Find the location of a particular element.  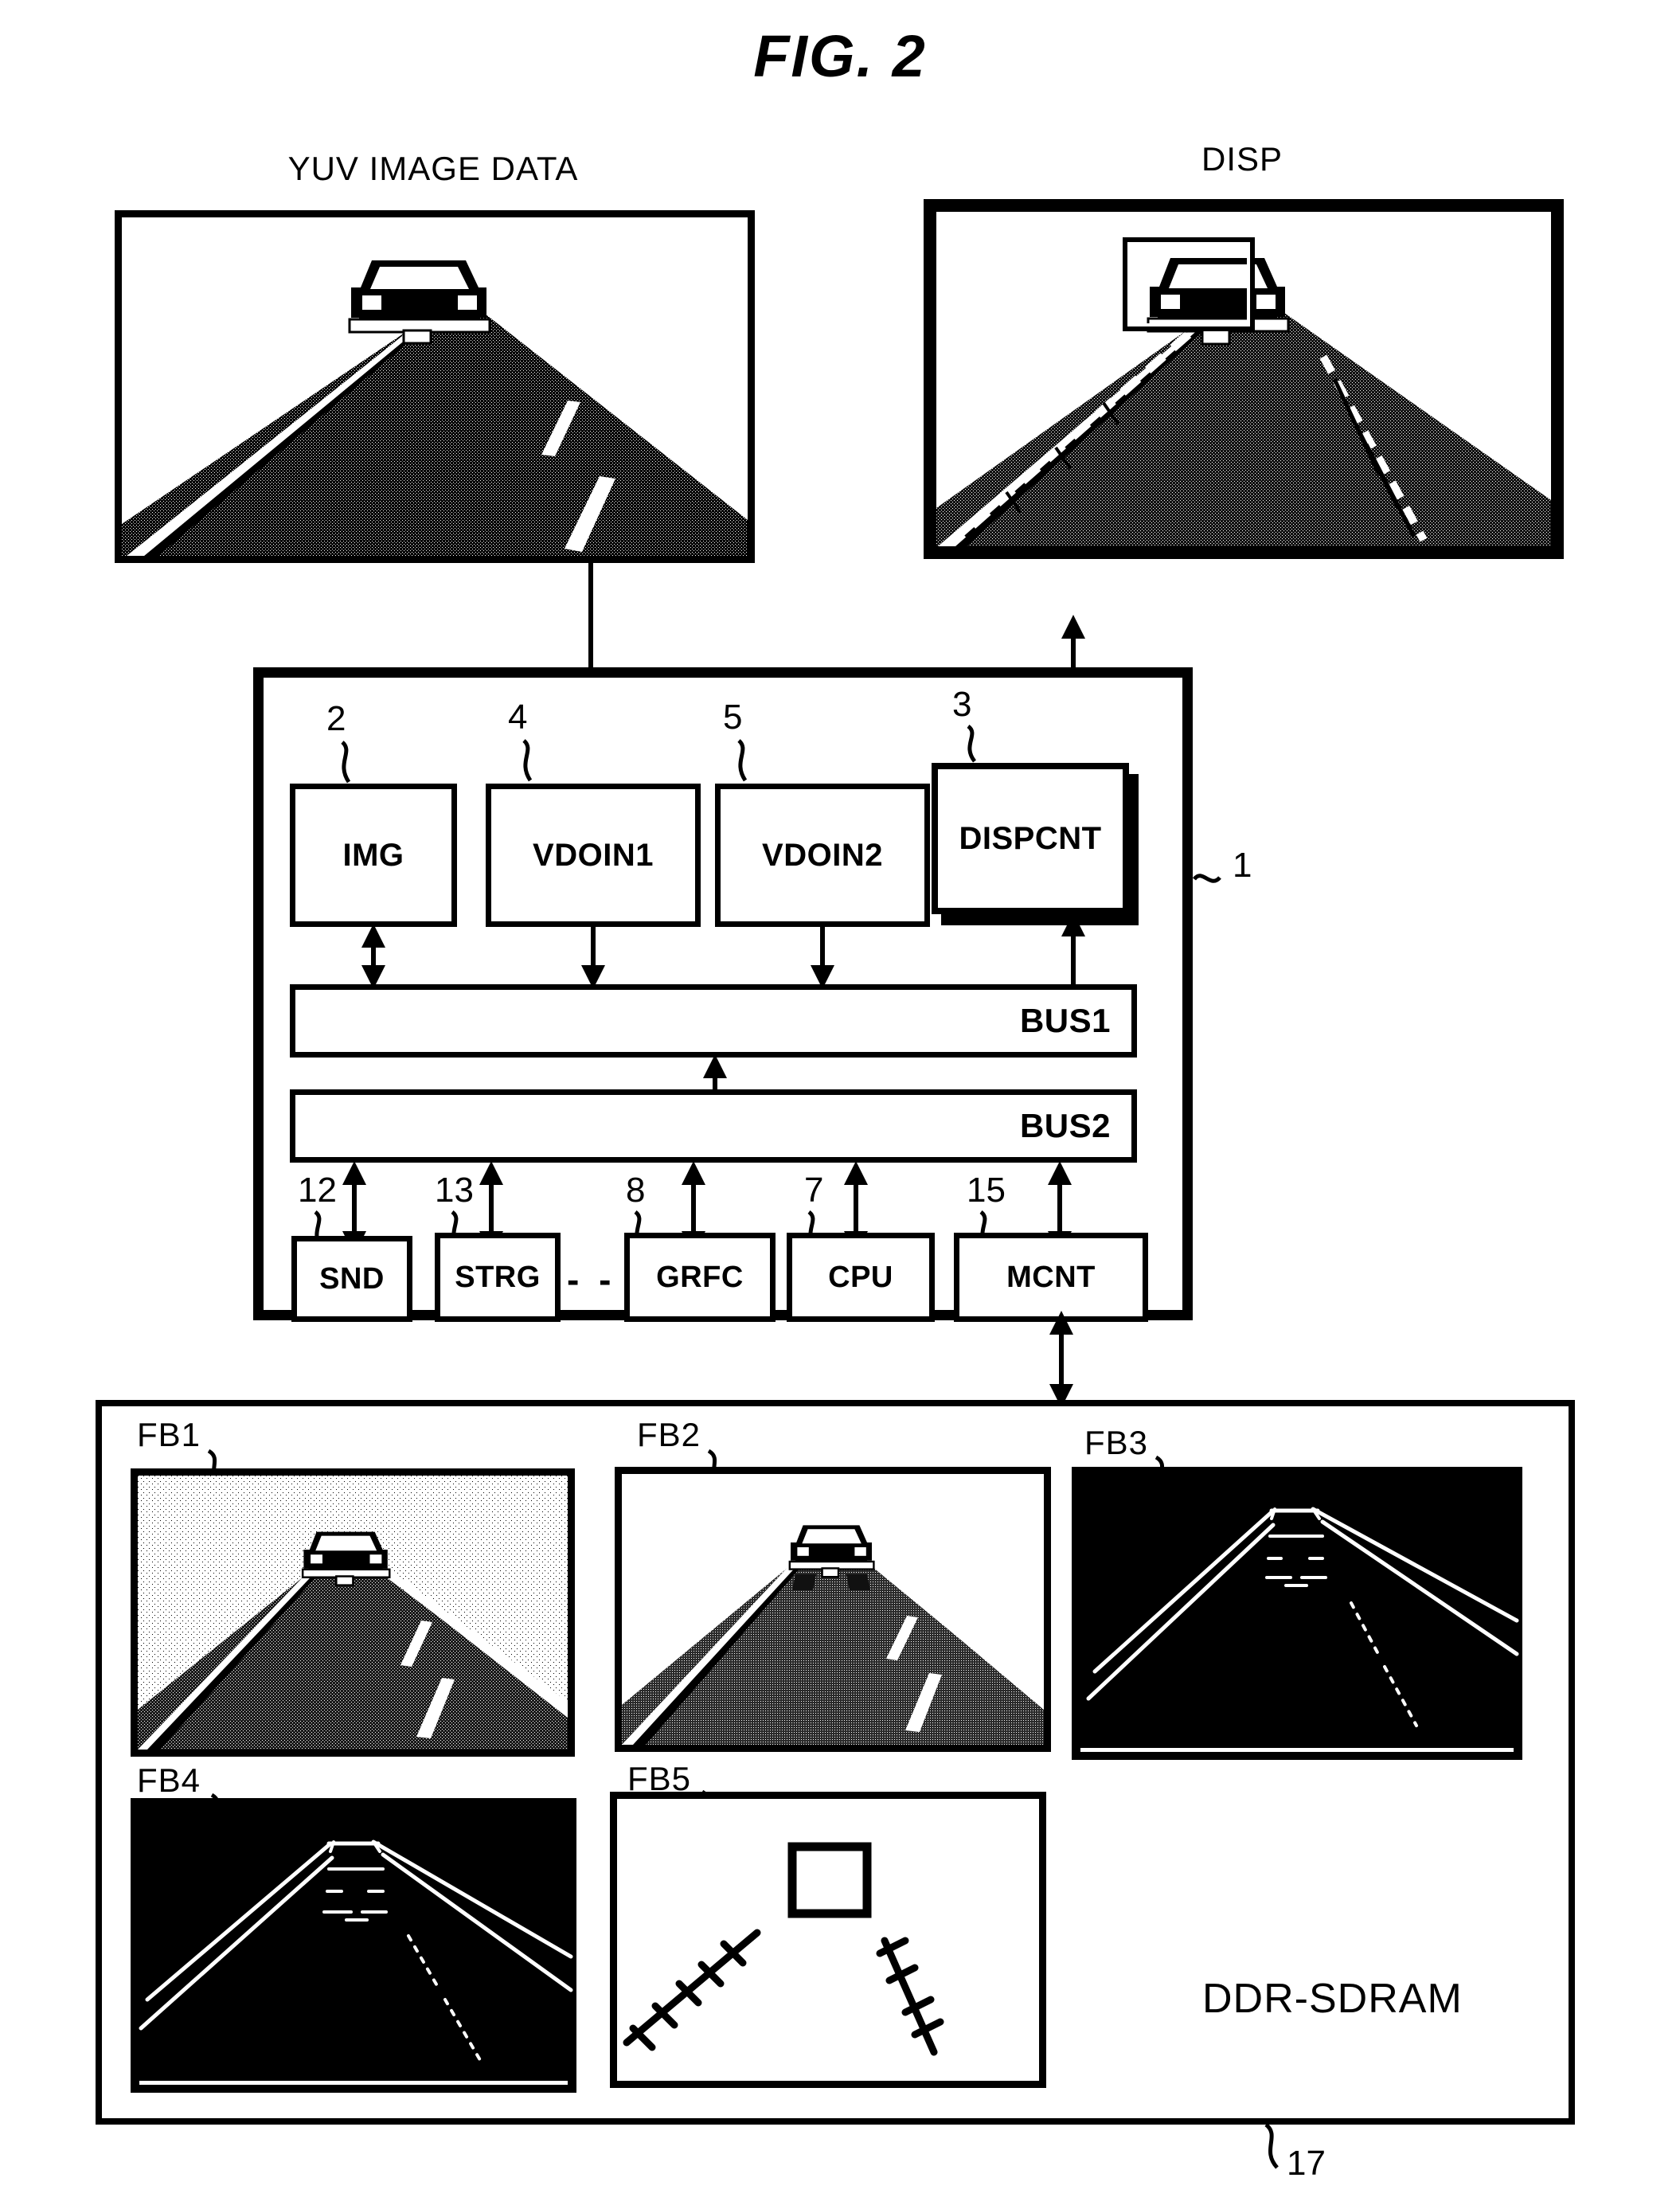

disp-road-scene is located at coordinates (1243, 379).